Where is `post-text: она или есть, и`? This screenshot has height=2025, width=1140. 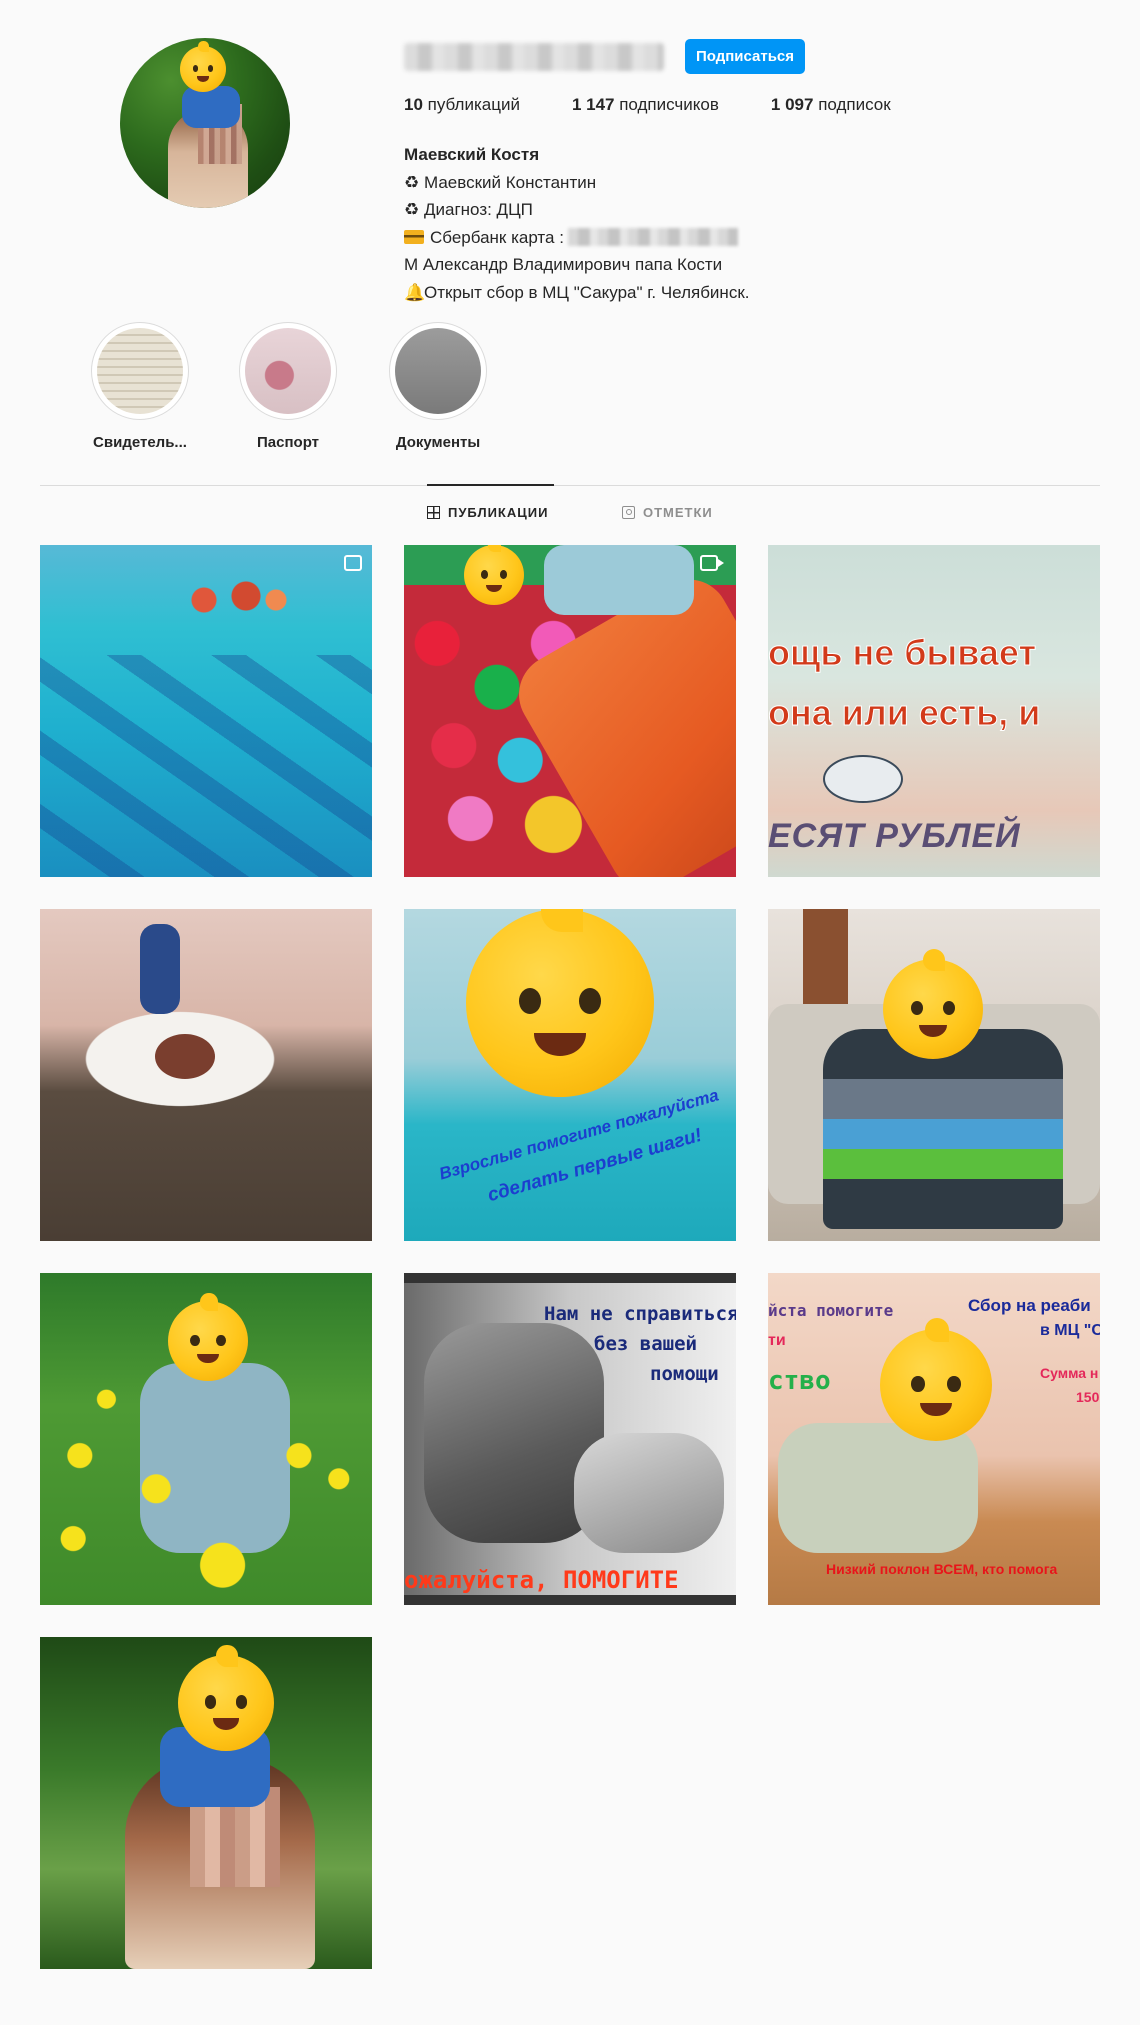 post-text: она или есть, и is located at coordinates (904, 713).